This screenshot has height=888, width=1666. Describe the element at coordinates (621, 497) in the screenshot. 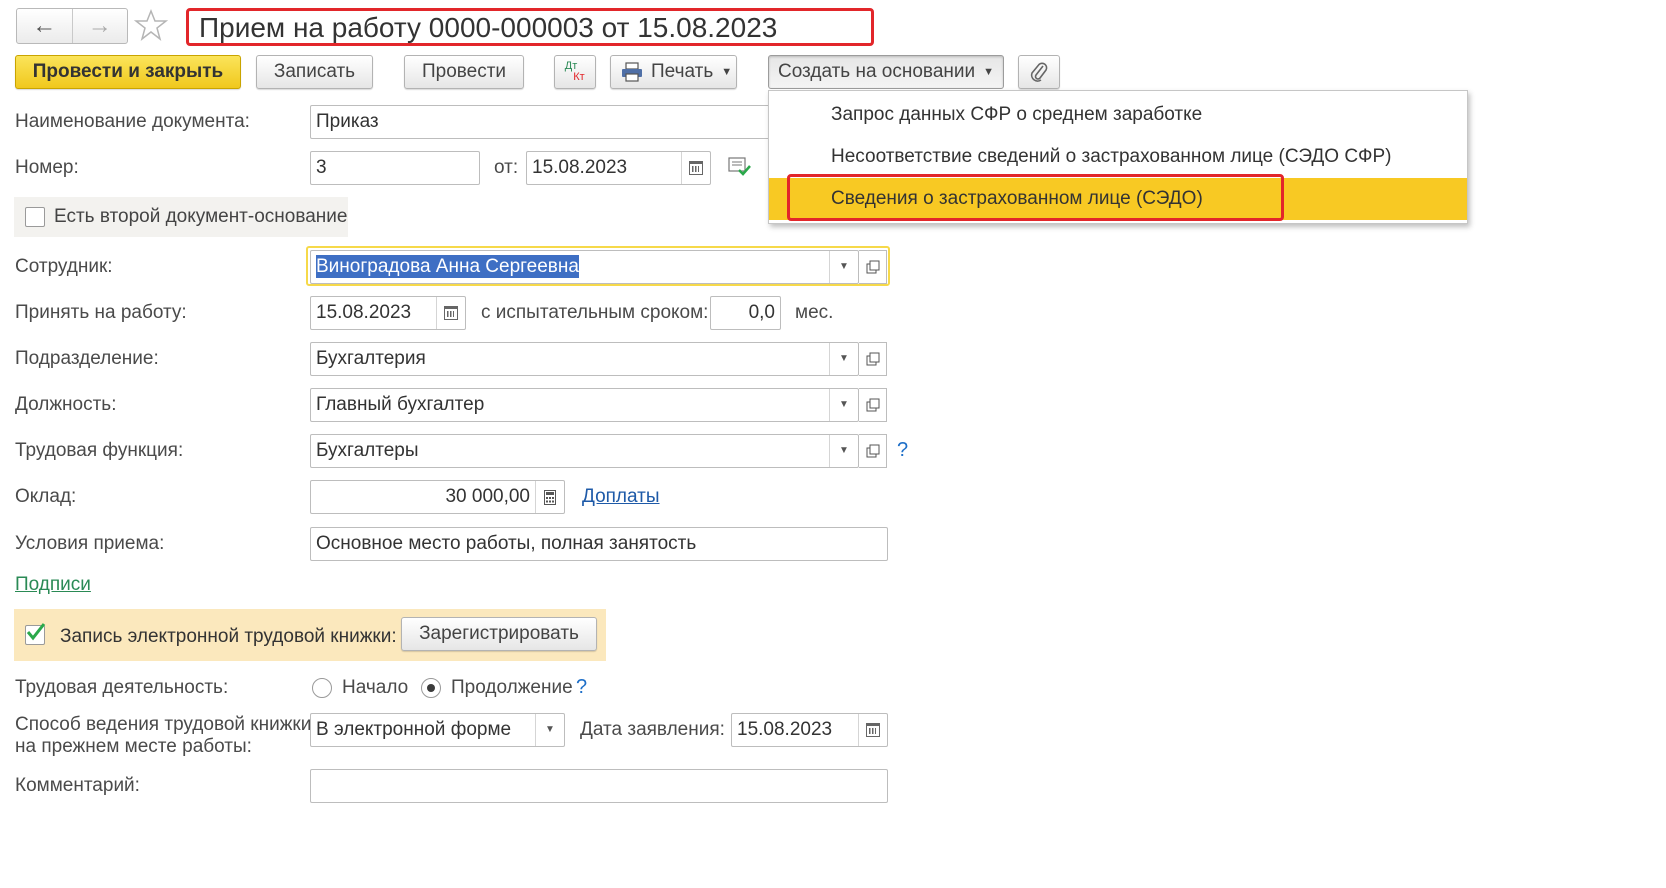

I see `allowances-link: Доплаты` at that location.